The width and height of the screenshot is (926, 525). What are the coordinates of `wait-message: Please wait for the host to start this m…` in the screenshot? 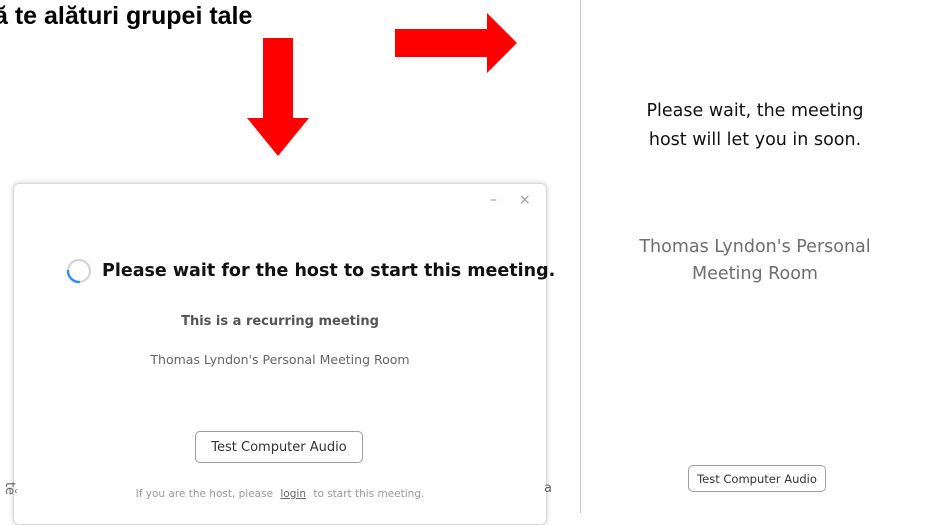 It's located at (329, 271).